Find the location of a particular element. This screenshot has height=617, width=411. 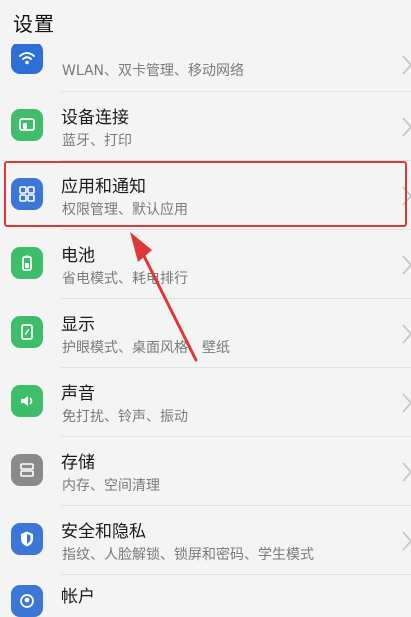

app-header: 设置 is located at coordinates (205, 22).